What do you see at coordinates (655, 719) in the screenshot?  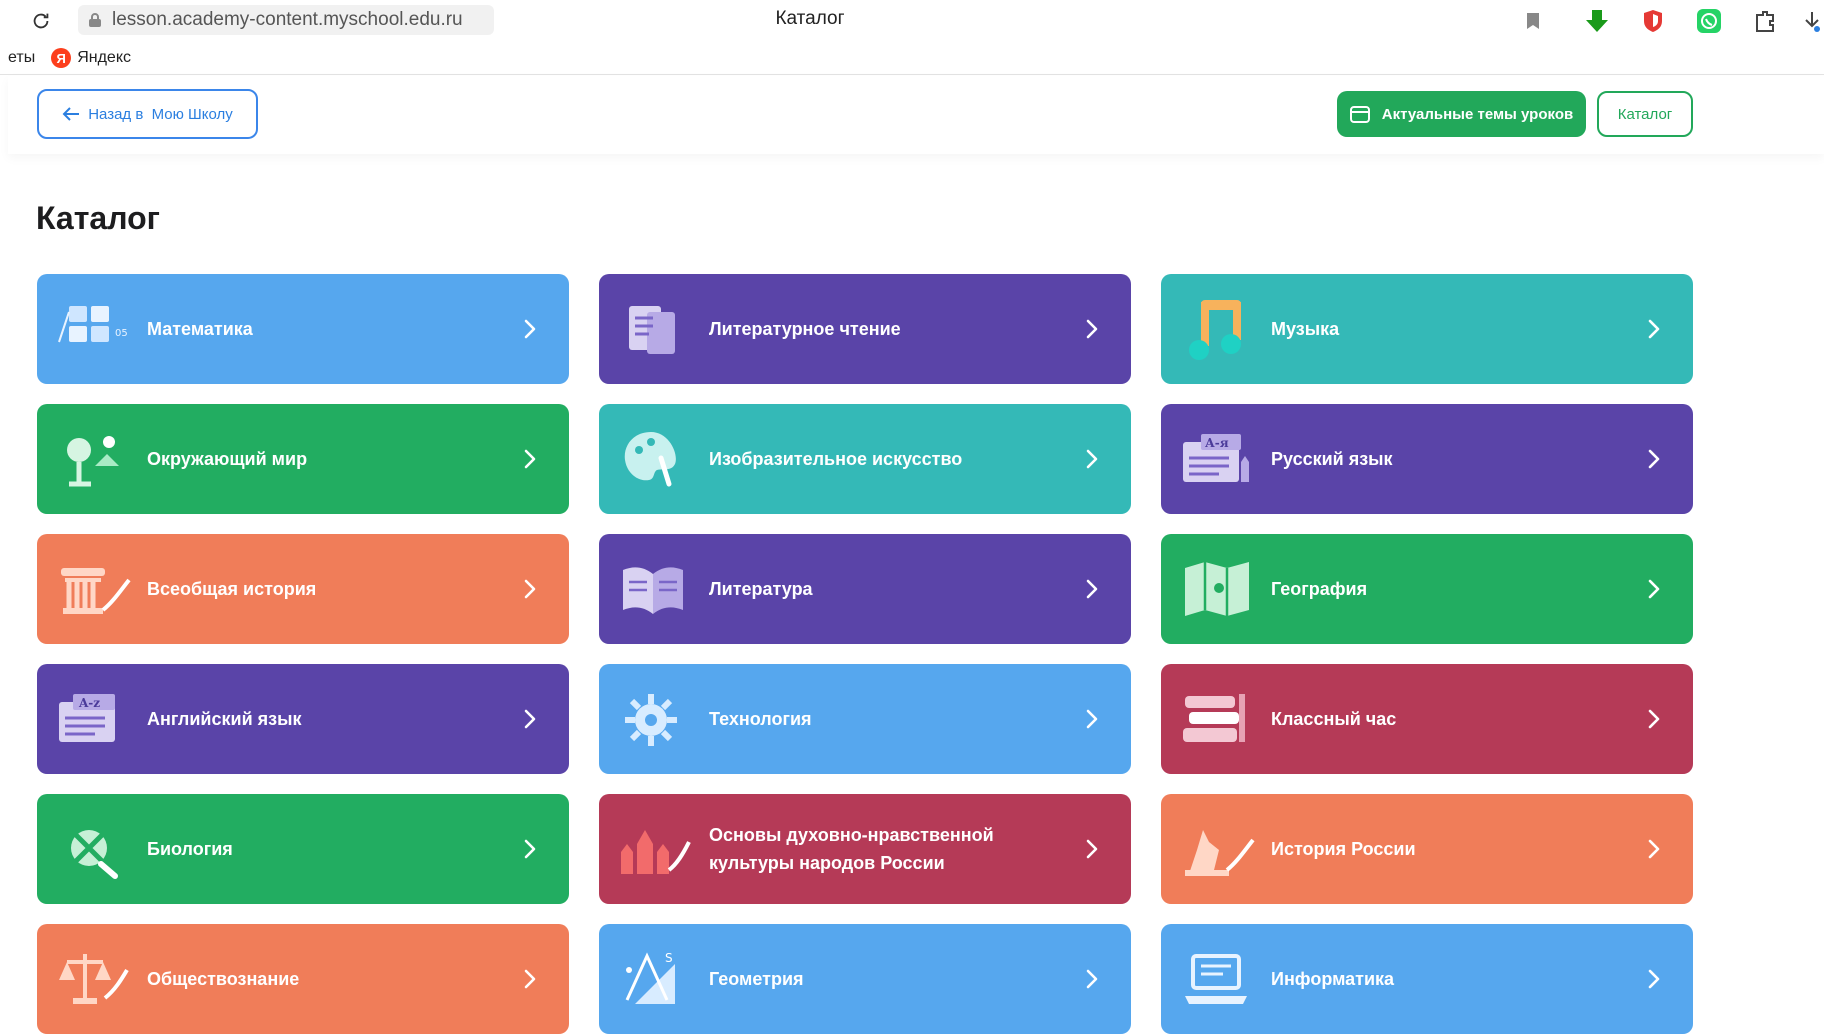 I see `gear-icon` at bounding box center [655, 719].